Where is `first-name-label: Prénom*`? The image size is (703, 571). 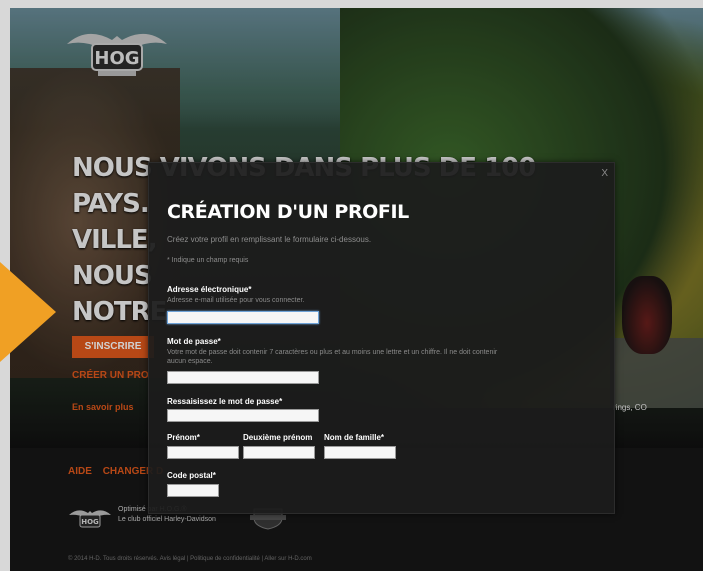 first-name-label: Prénom* is located at coordinates (183, 437).